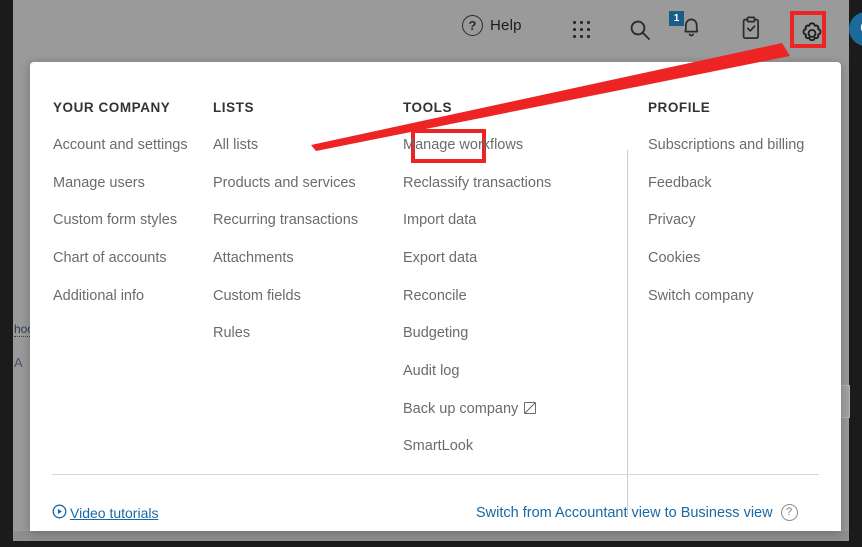  What do you see at coordinates (679, 107) in the screenshot?
I see `column-heading: PROFILE` at bounding box center [679, 107].